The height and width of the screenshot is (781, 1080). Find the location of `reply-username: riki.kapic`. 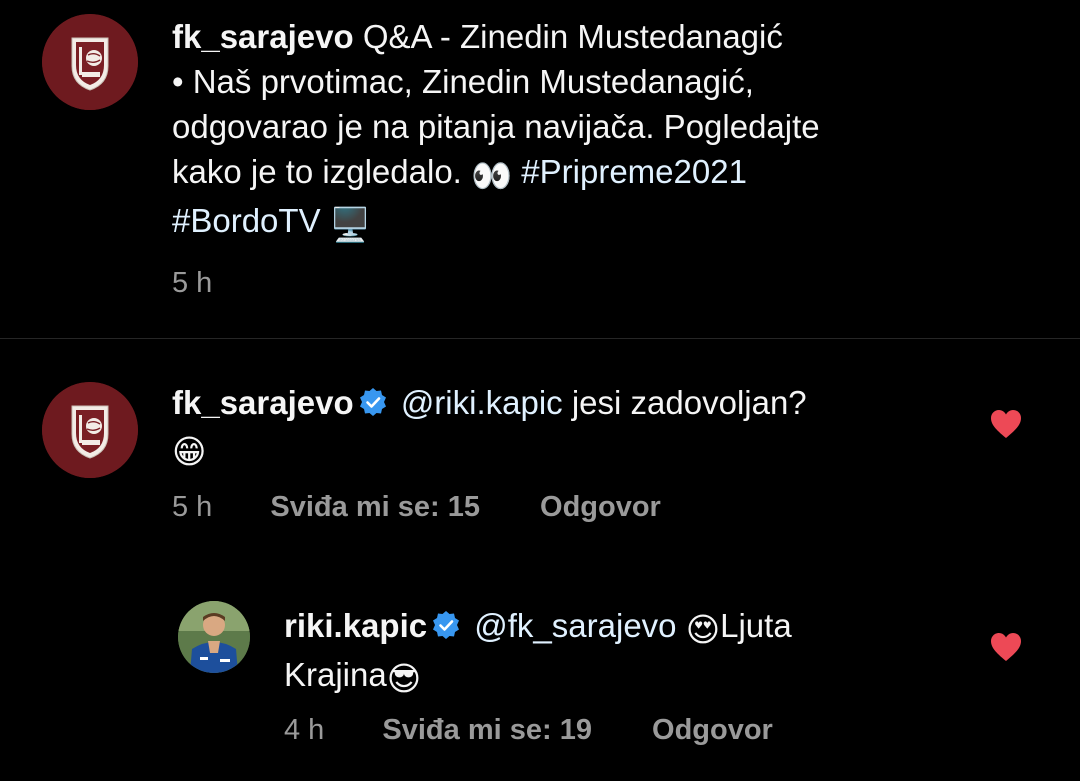

reply-username: riki.kapic is located at coordinates (355, 625).